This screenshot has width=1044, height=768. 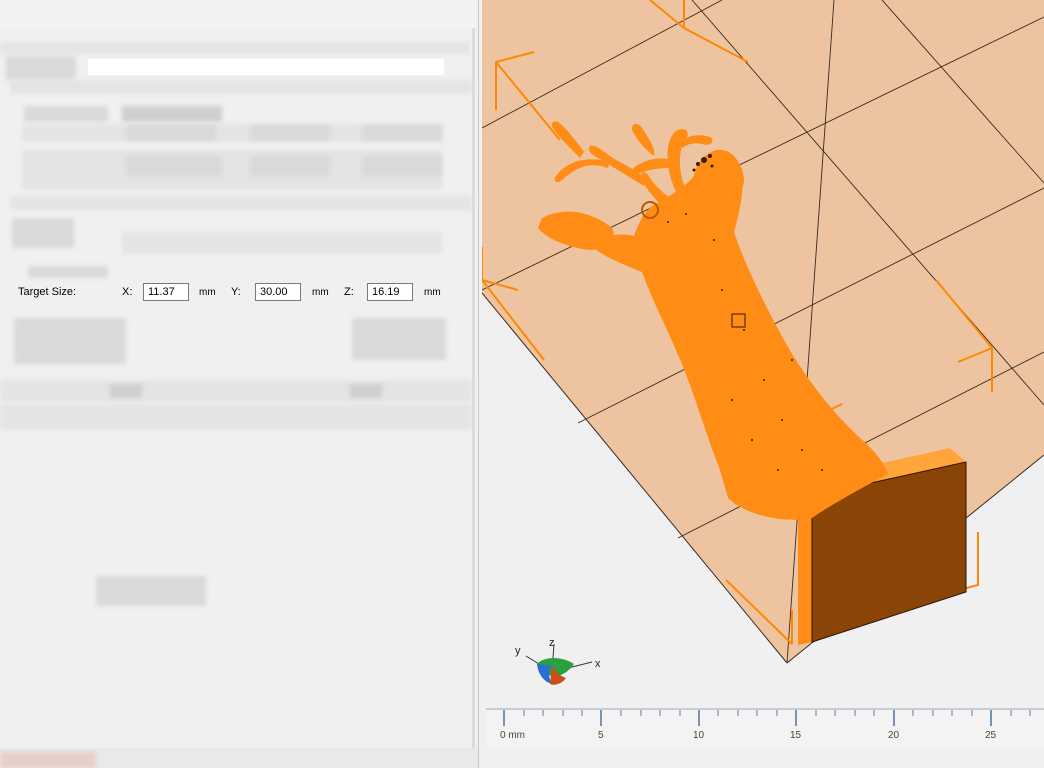 I want to click on x-label: X:, so click(x=127, y=292).